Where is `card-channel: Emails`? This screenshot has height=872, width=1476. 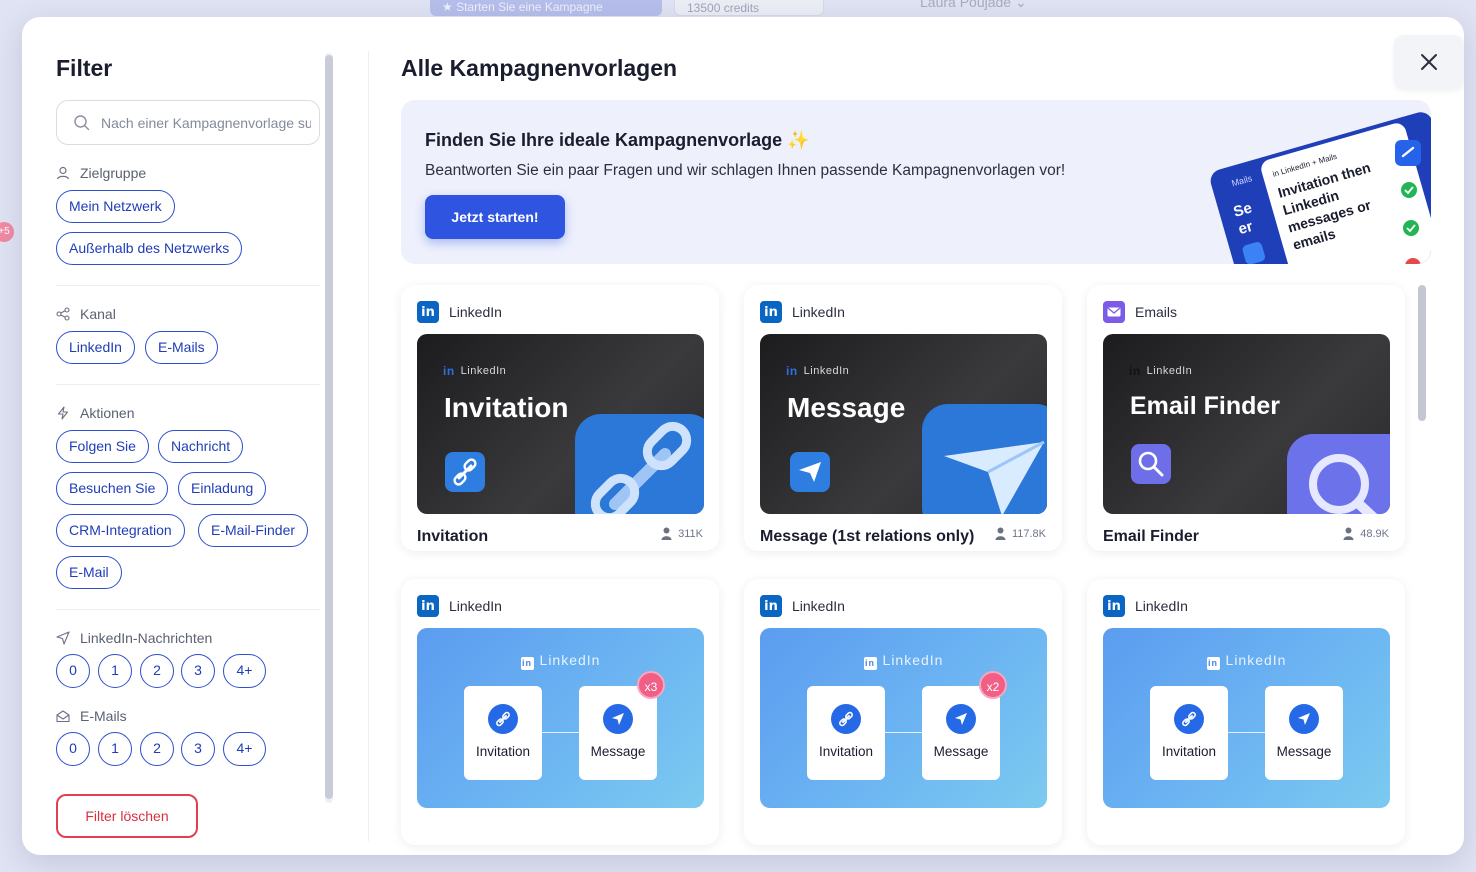
card-channel: Emails is located at coordinates (1140, 312).